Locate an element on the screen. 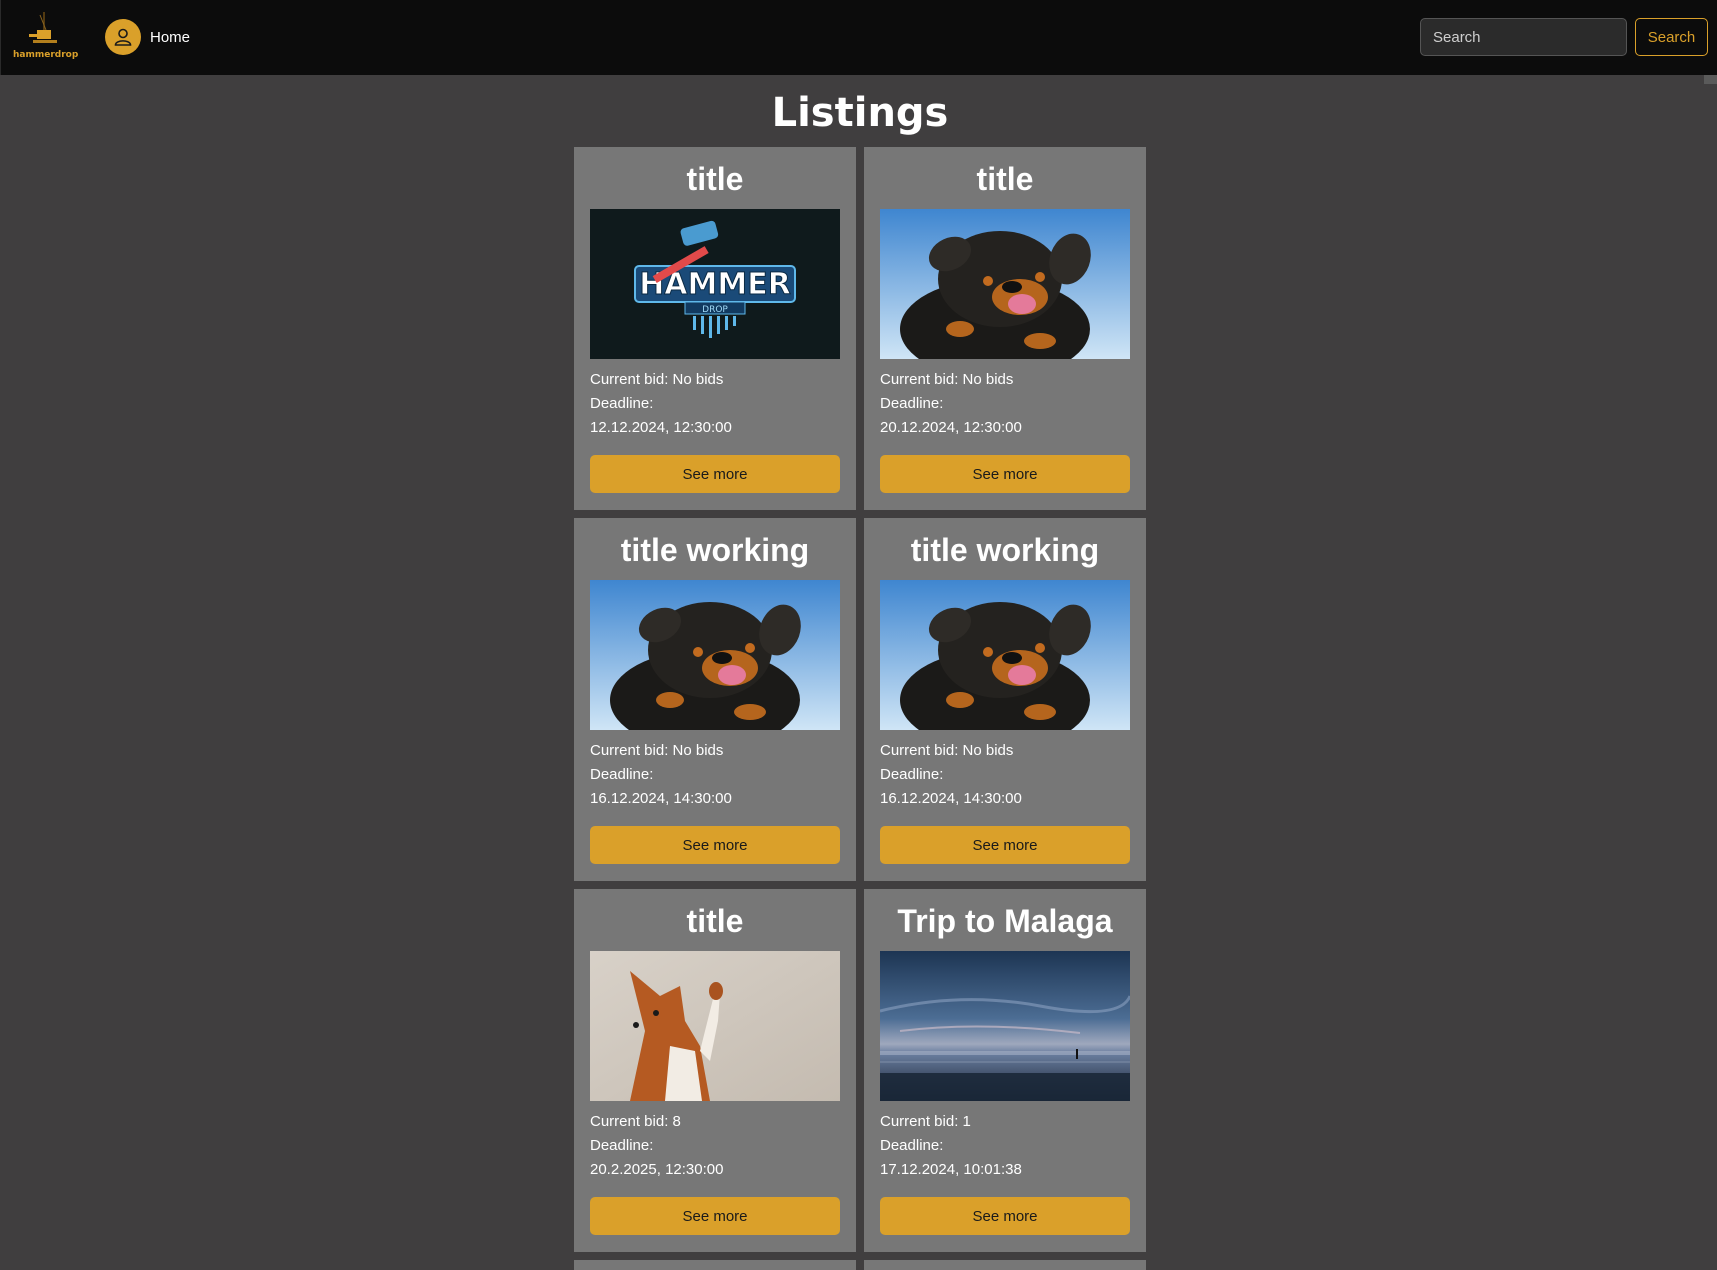 The height and width of the screenshot is (1270, 1717). profile-icon is located at coordinates (123, 37).